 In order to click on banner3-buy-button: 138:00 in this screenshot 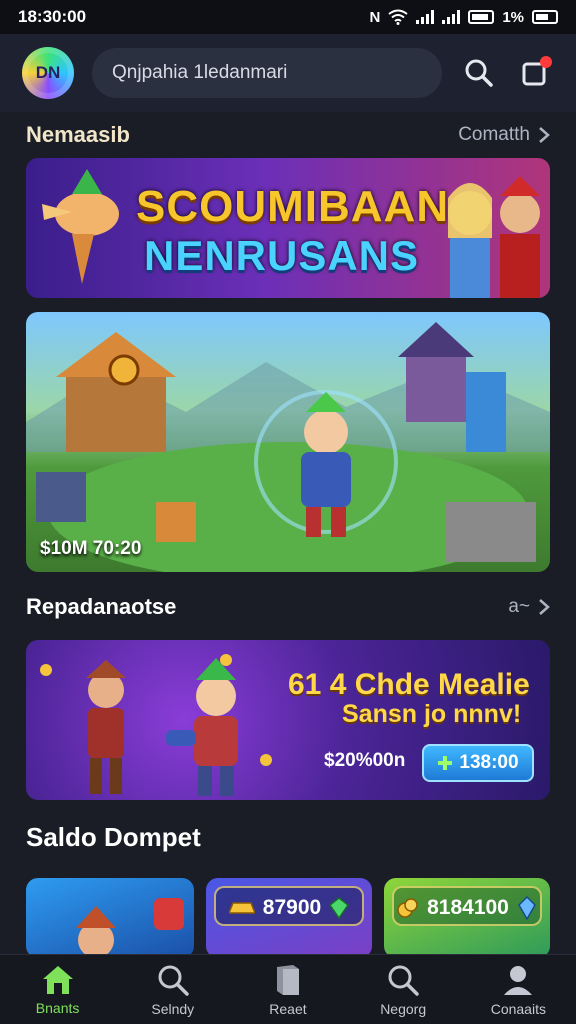, I will do `click(478, 763)`.